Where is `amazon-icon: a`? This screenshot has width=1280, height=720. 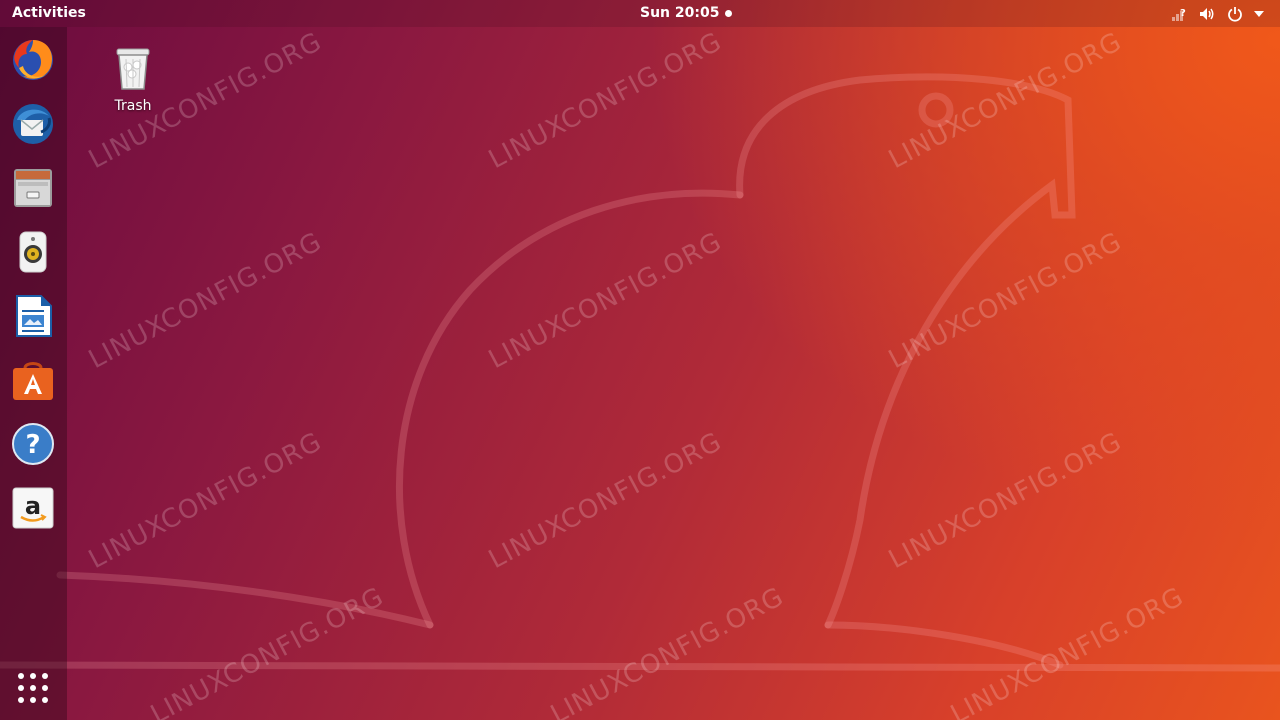 amazon-icon: a is located at coordinates (33, 508).